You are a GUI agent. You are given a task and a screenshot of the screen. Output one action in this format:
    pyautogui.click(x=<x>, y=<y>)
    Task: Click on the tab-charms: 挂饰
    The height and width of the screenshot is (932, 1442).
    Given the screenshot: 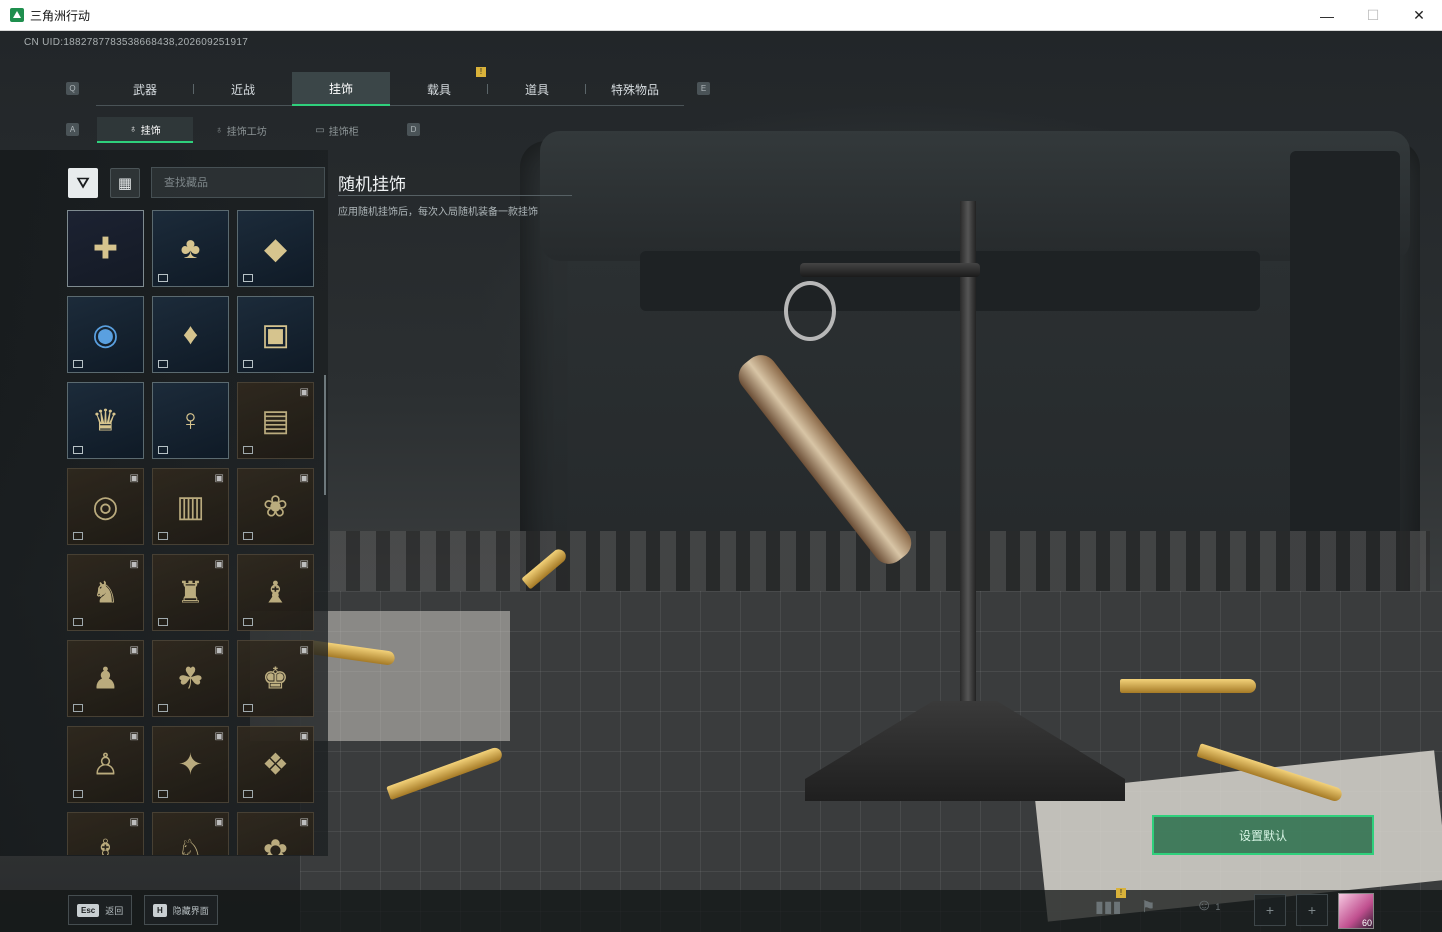 What is the action you would take?
    pyautogui.click(x=341, y=89)
    